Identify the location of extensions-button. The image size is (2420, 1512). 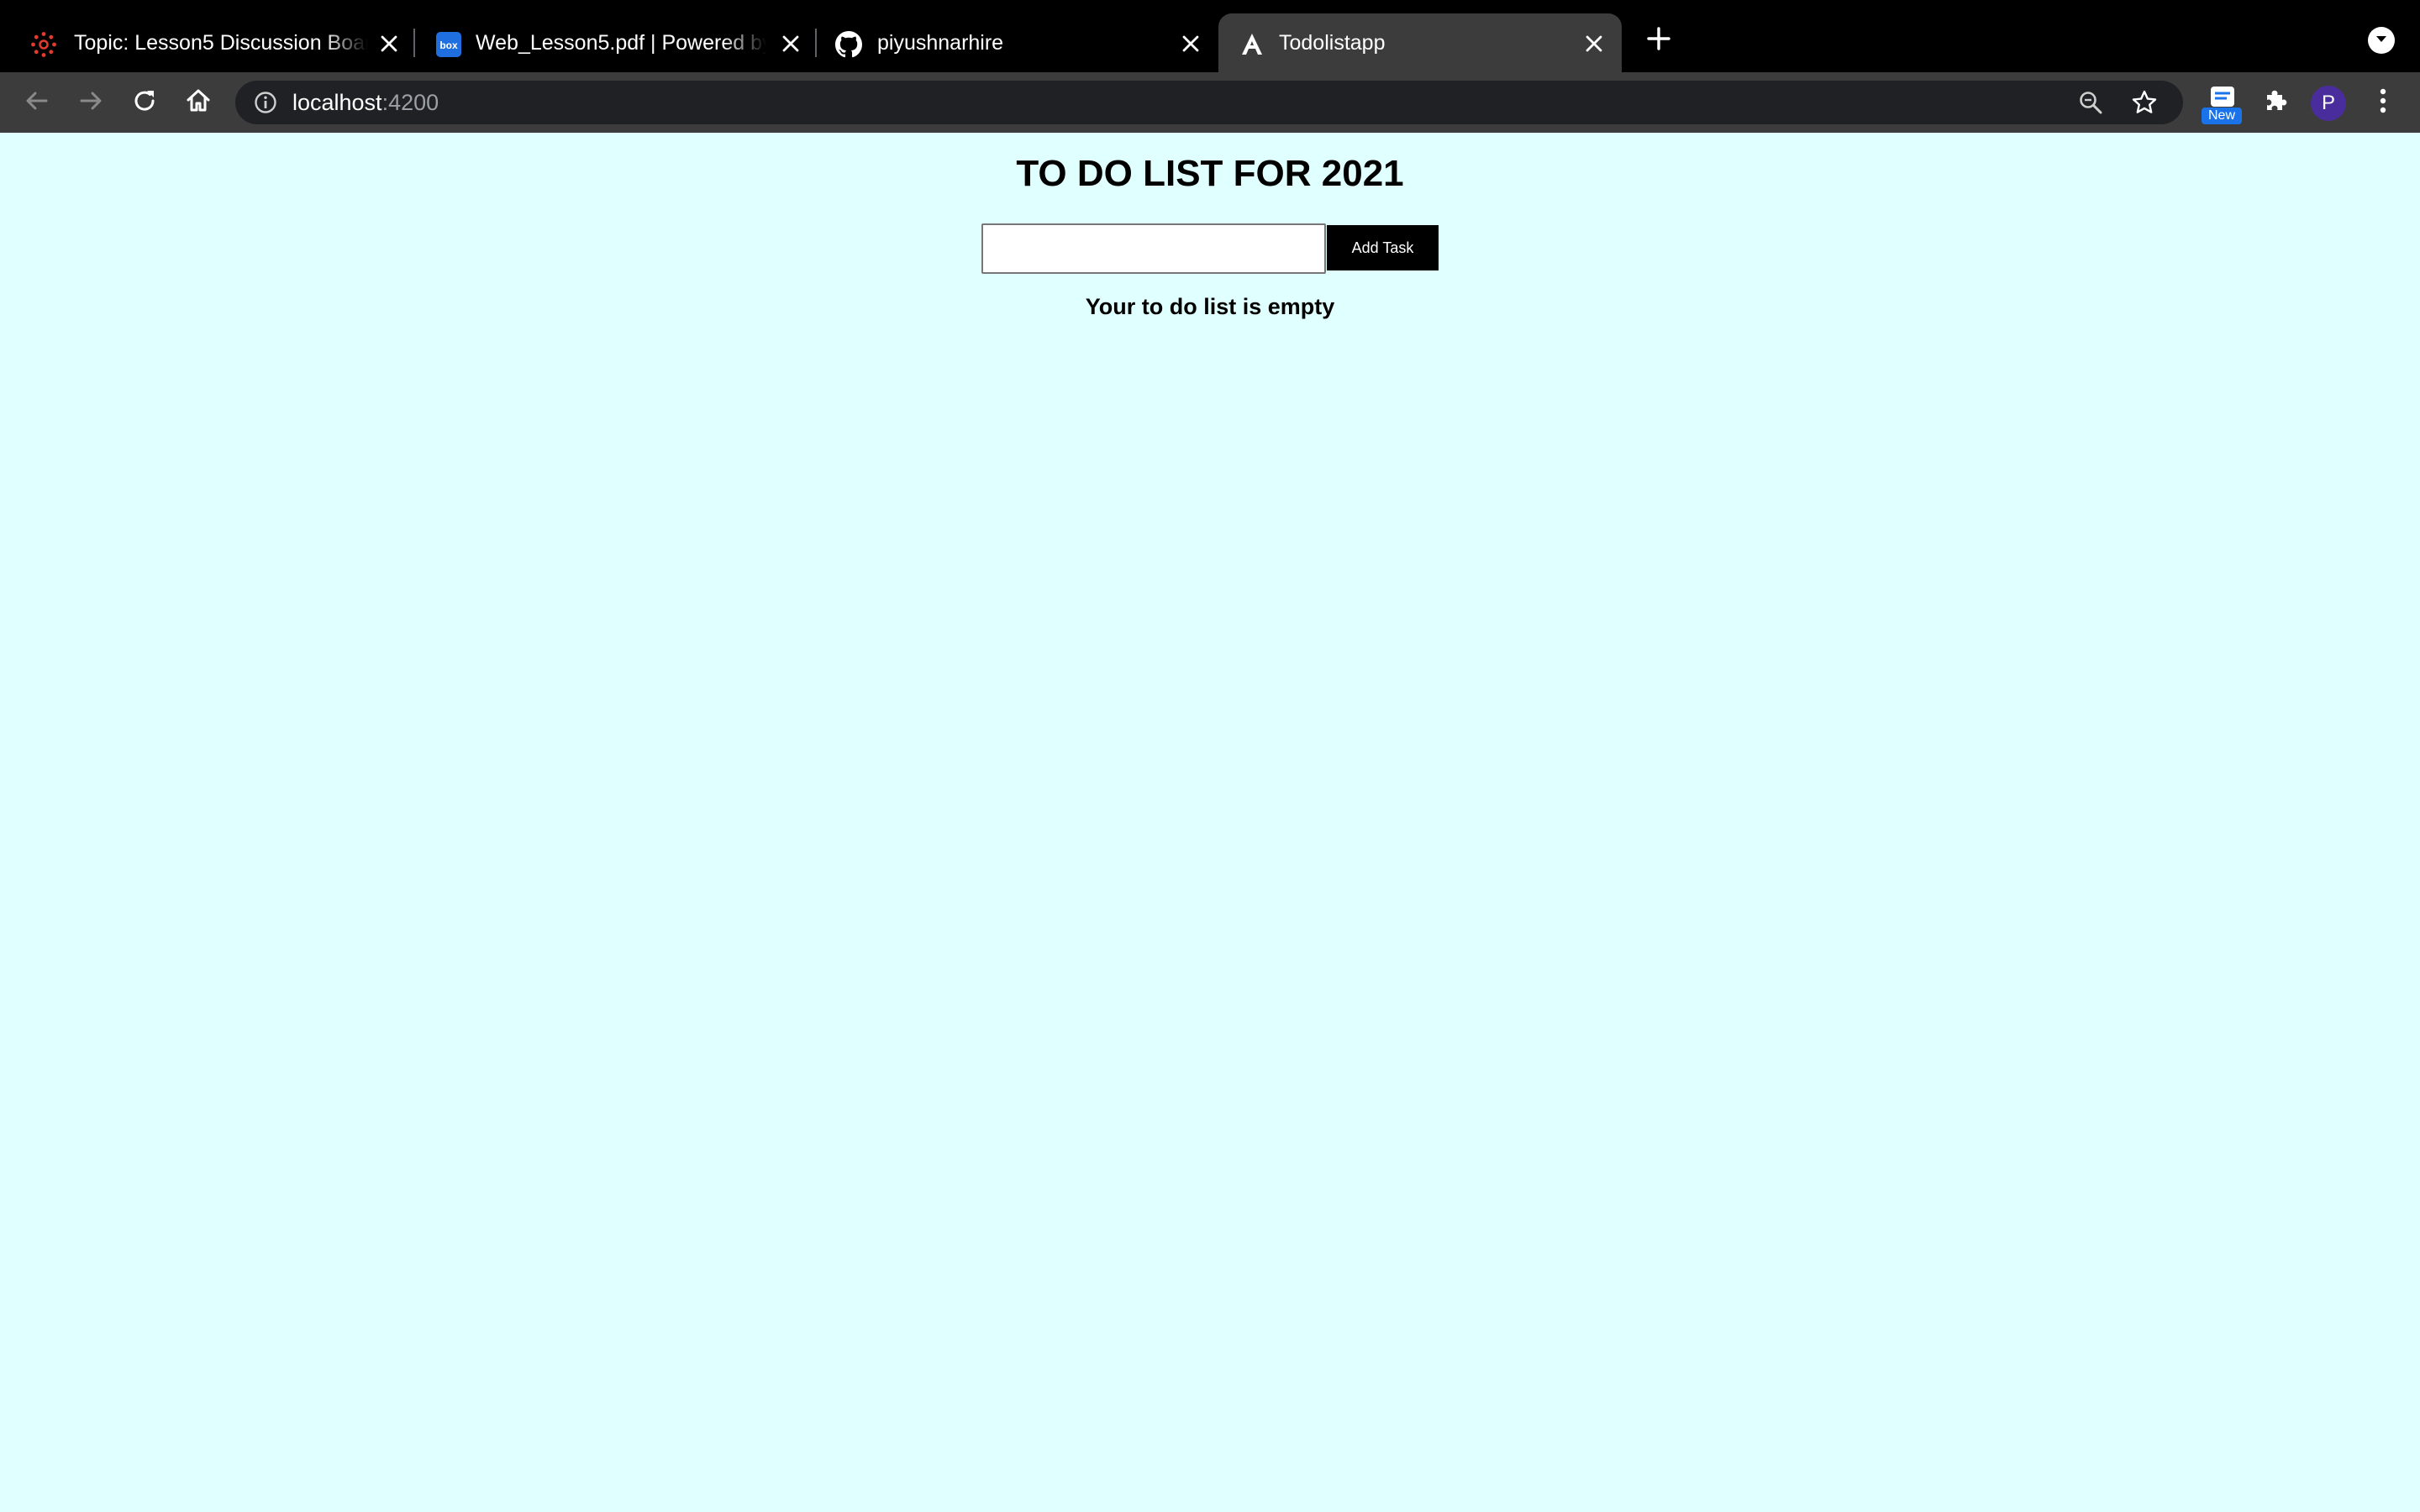
(2275, 102).